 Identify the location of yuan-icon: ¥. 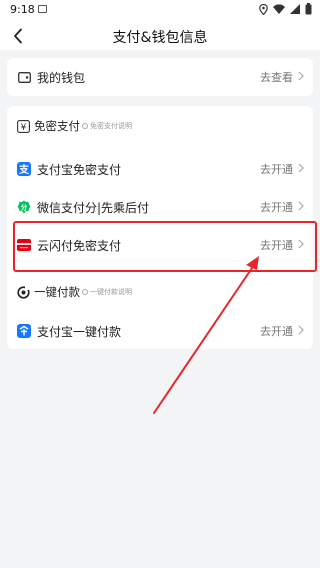
(23, 126).